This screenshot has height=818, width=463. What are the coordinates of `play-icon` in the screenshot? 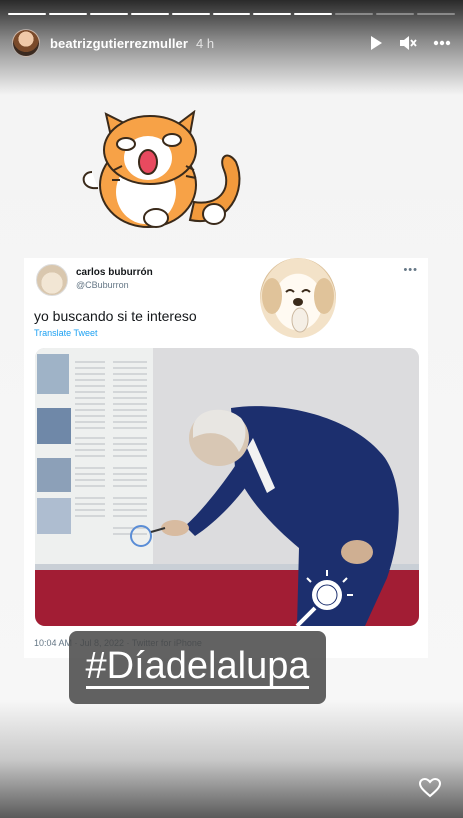 It's located at (376, 43).